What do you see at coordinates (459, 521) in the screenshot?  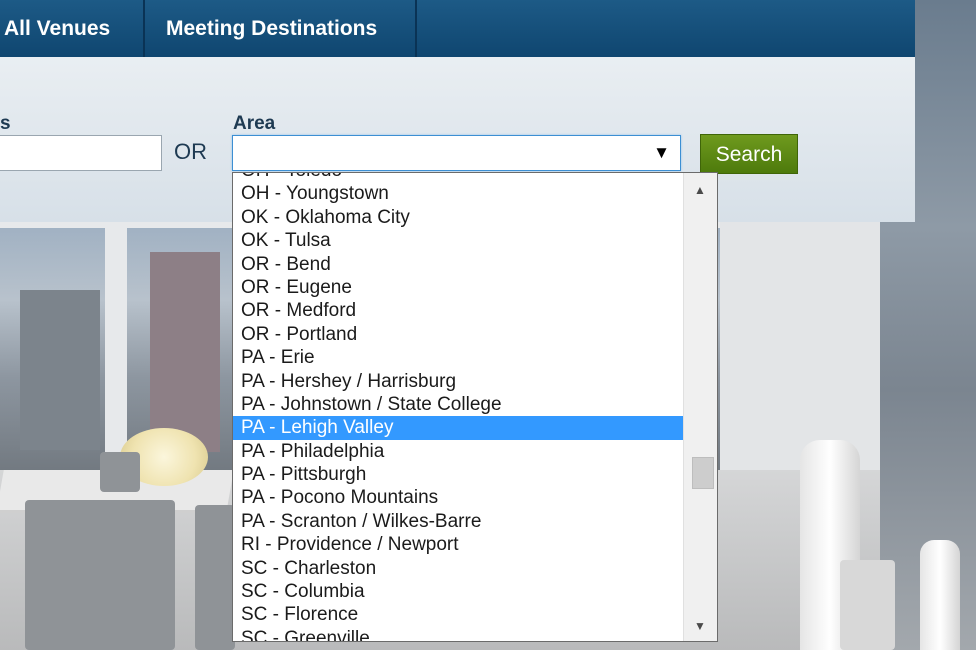 I see `area-option: PA - Scranton / Wilkes-Barre` at bounding box center [459, 521].